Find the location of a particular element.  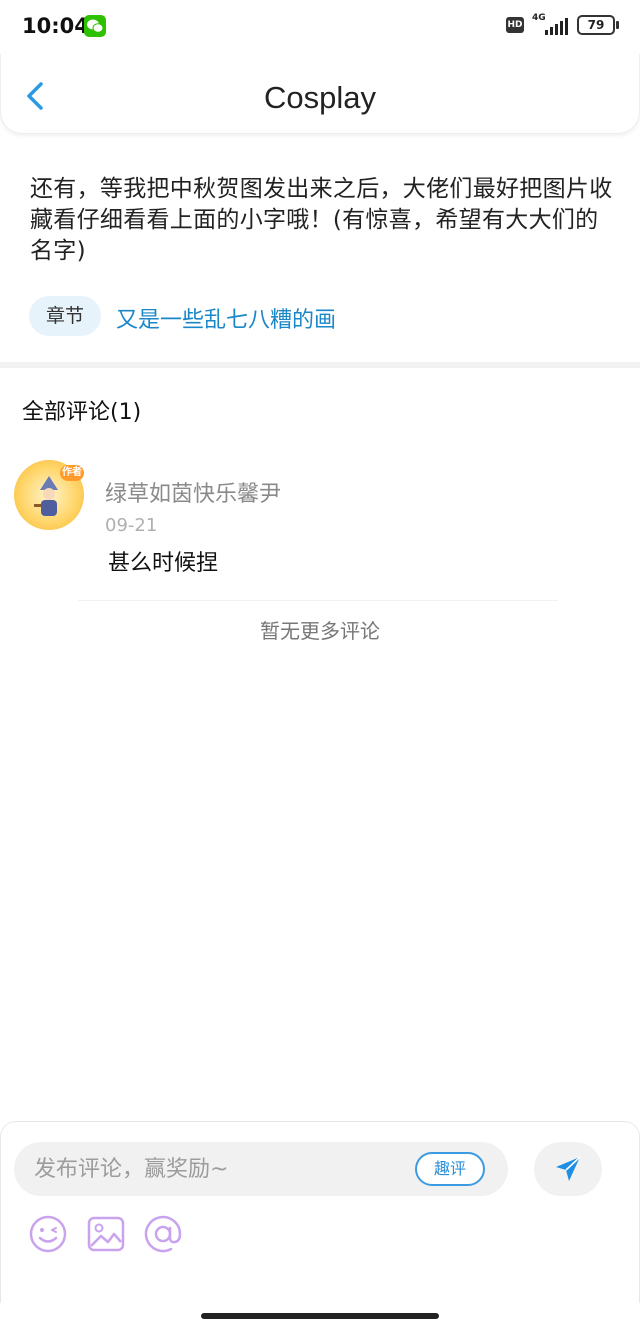

send-button is located at coordinates (568, 1169).